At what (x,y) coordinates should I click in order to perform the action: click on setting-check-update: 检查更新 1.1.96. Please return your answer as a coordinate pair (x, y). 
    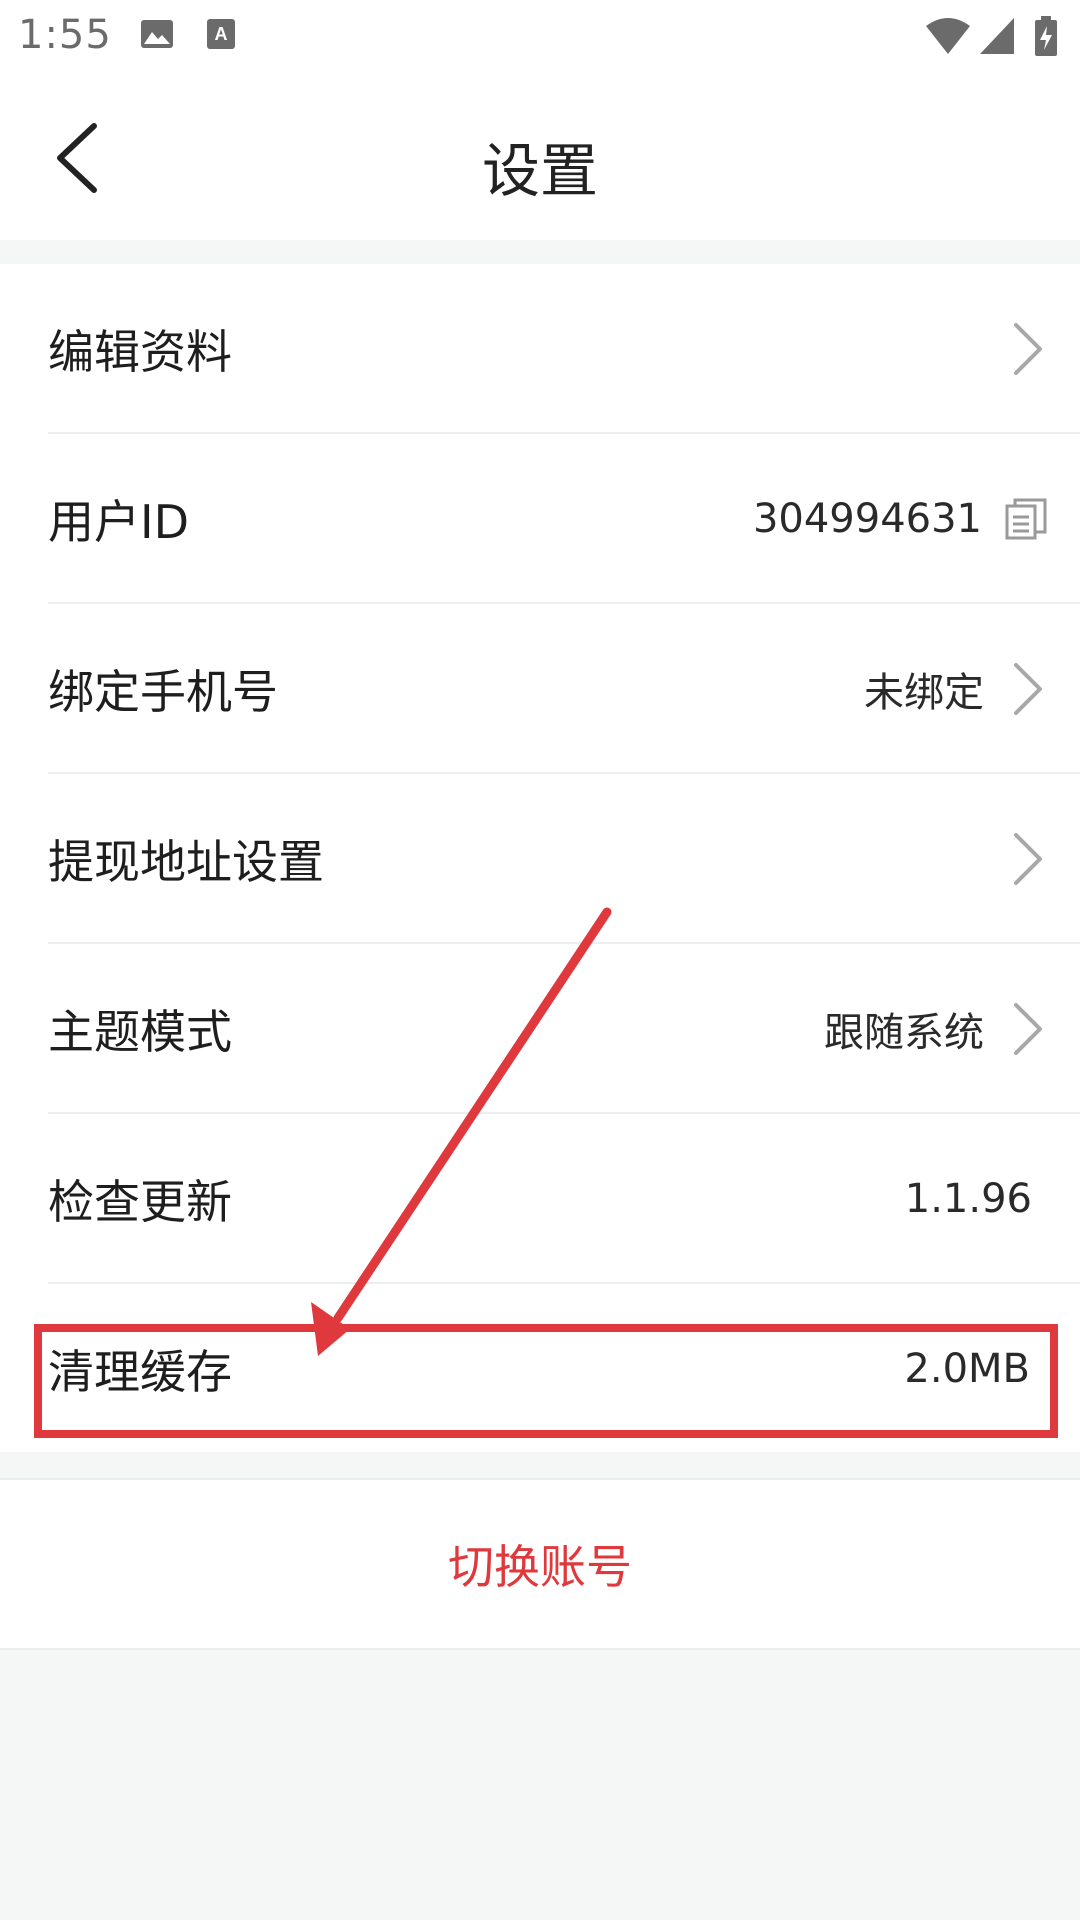
    Looking at the image, I should click on (540, 1199).